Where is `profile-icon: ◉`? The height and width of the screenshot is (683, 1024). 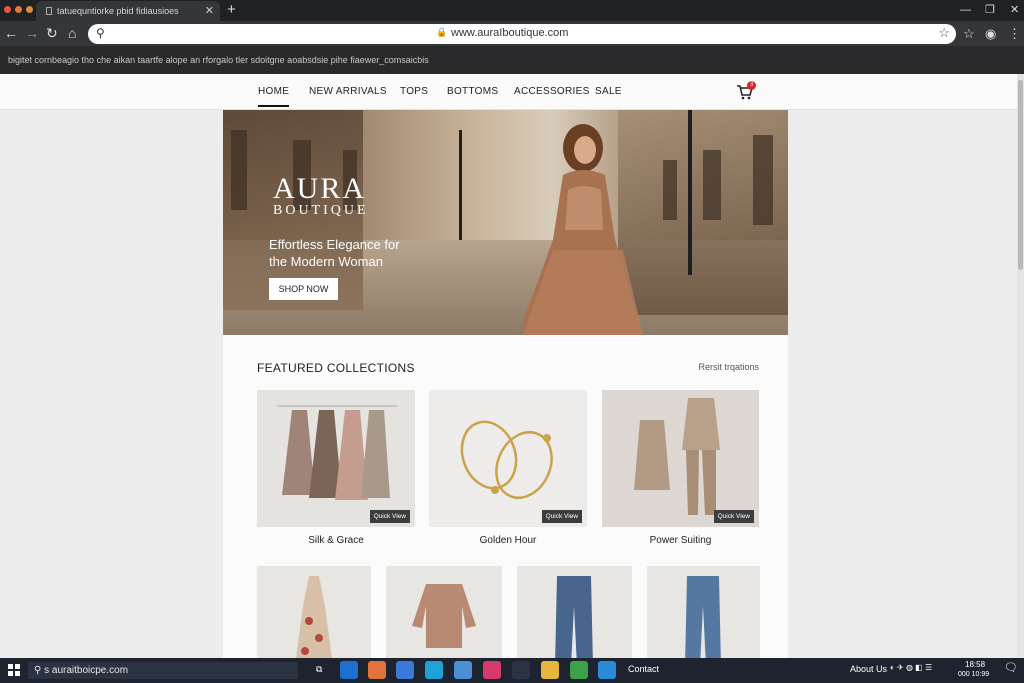 profile-icon: ◉ is located at coordinates (990, 34).